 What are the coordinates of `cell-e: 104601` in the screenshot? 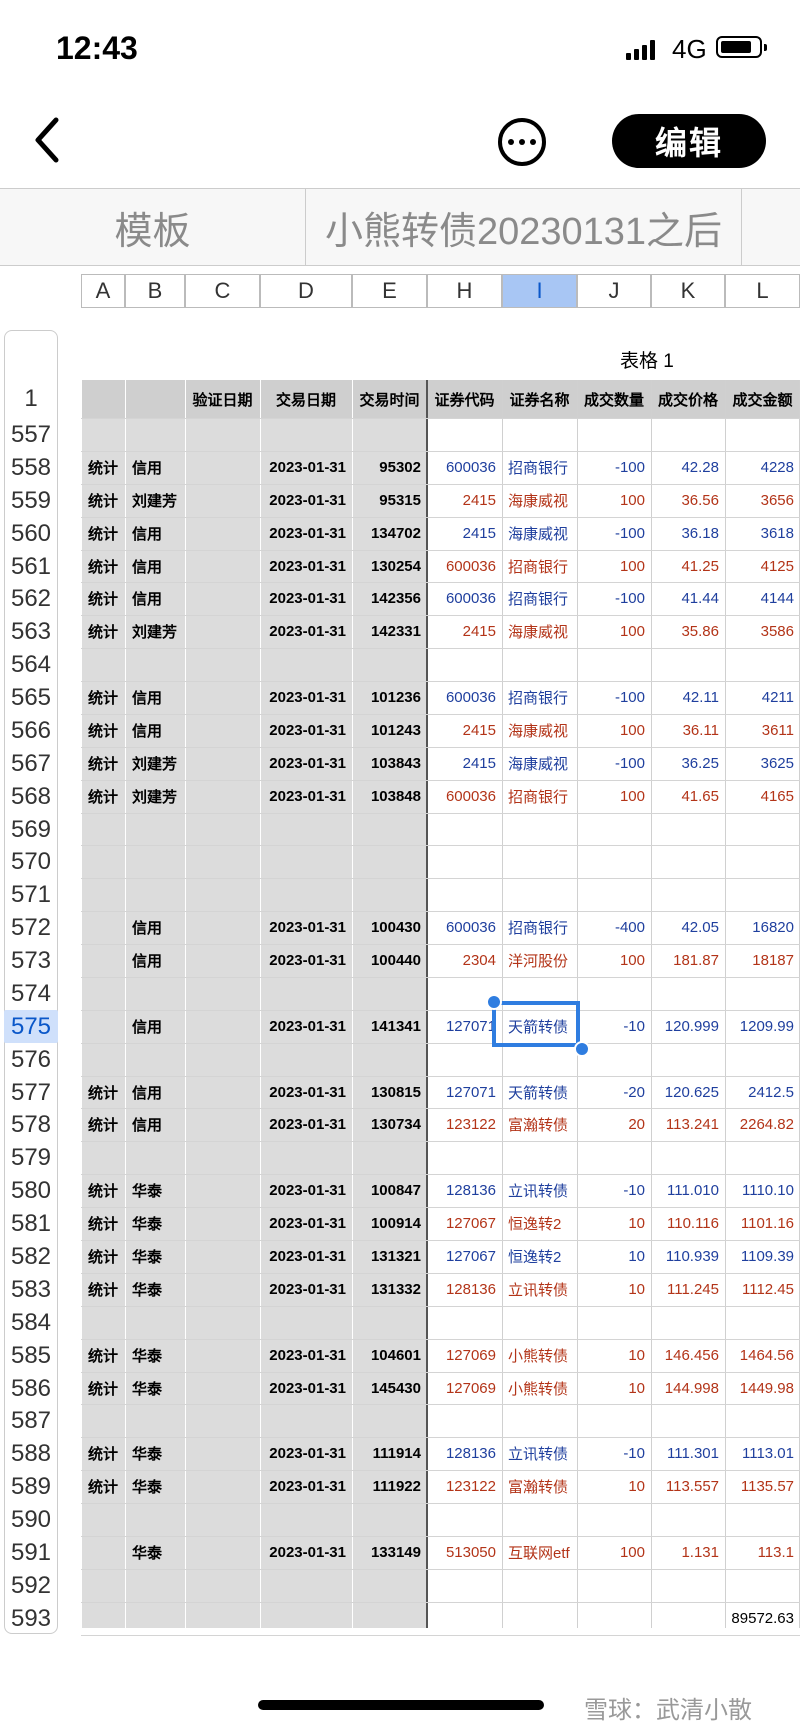 It's located at (389, 1355).